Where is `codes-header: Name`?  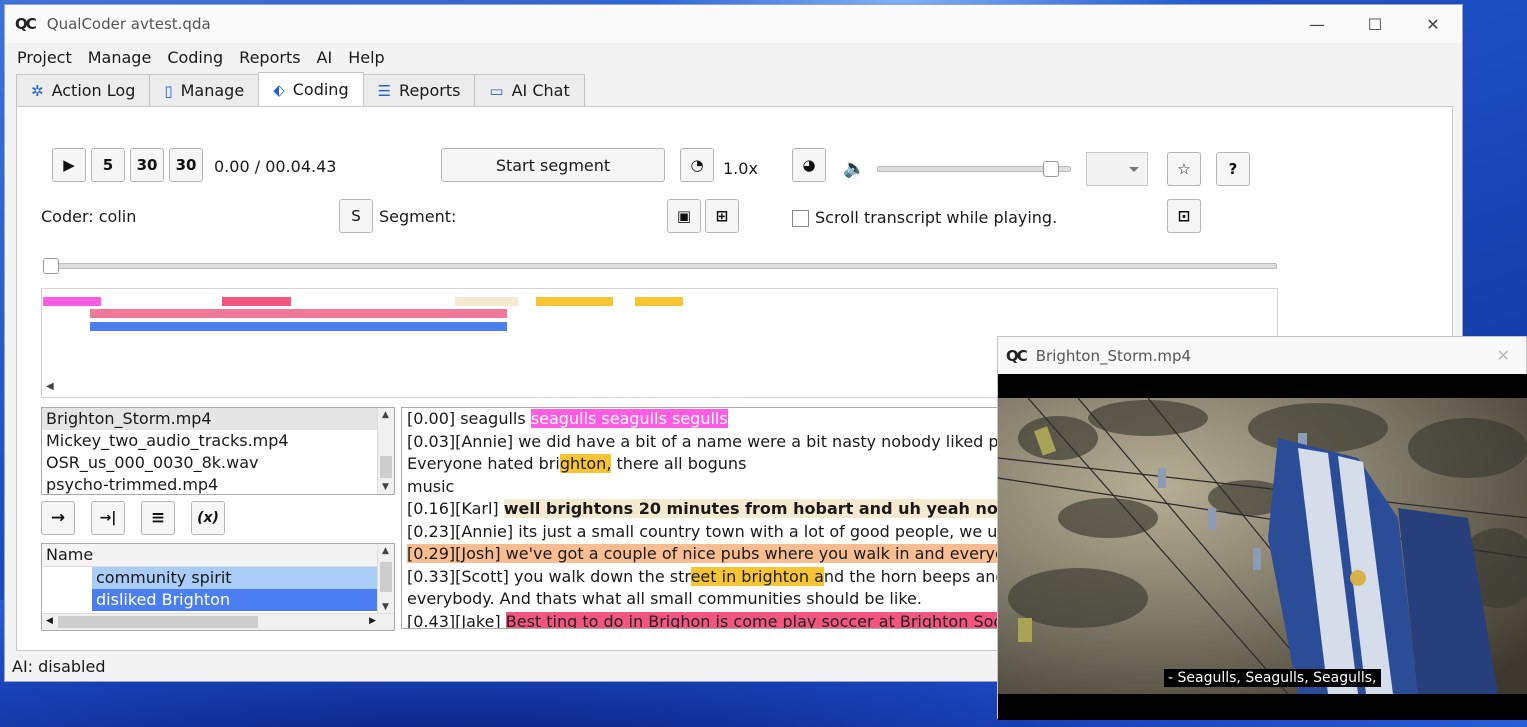
codes-header: Name is located at coordinates (218, 555).